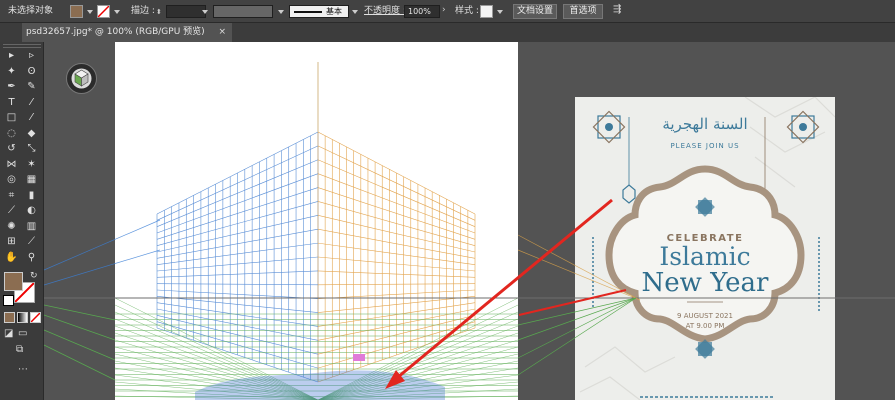  What do you see at coordinates (11, 72) in the screenshot?
I see `magic-wand-tool-icon: ✦` at bounding box center [11, 72].